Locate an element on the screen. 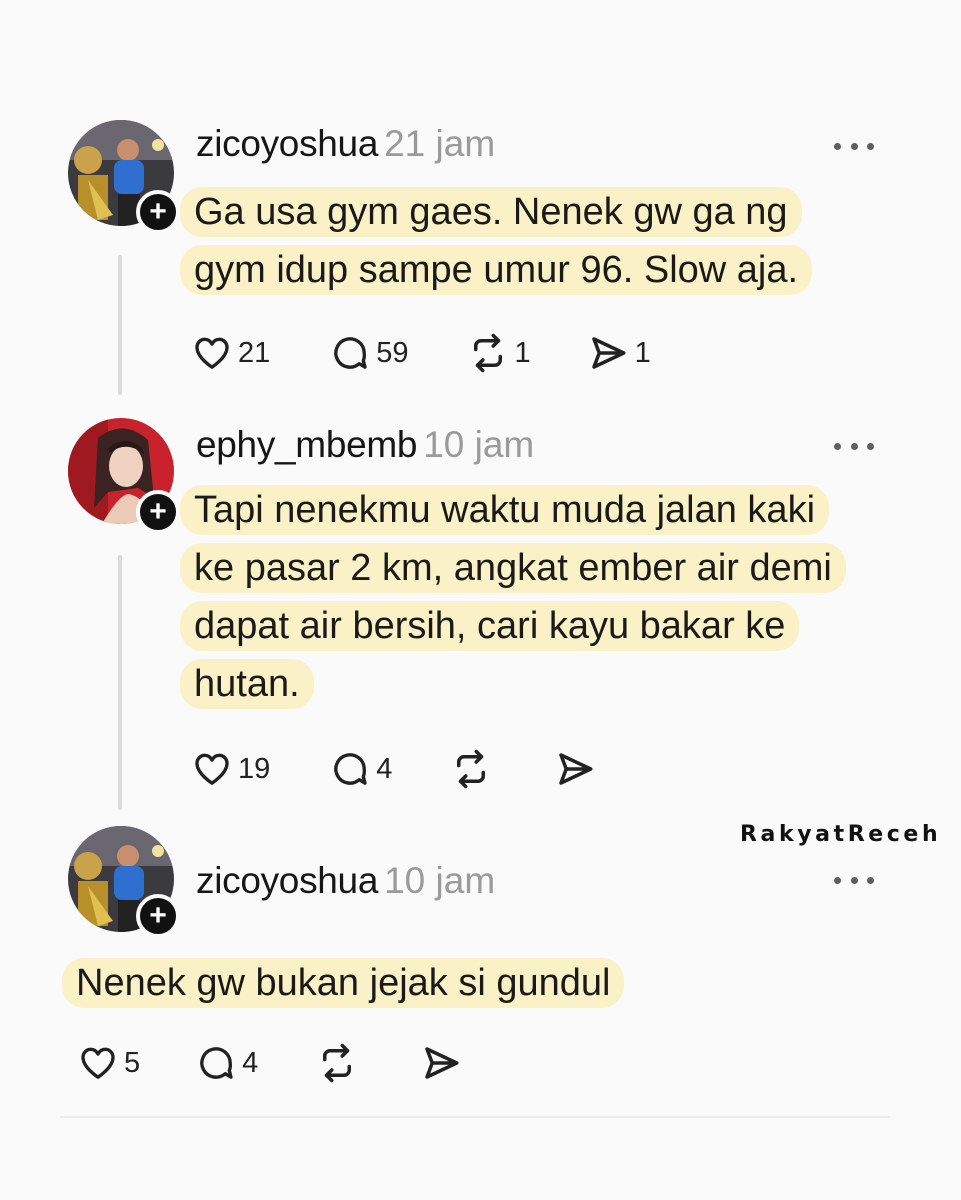  watermark: RakyatReceh is located at coordinates (841, 834).